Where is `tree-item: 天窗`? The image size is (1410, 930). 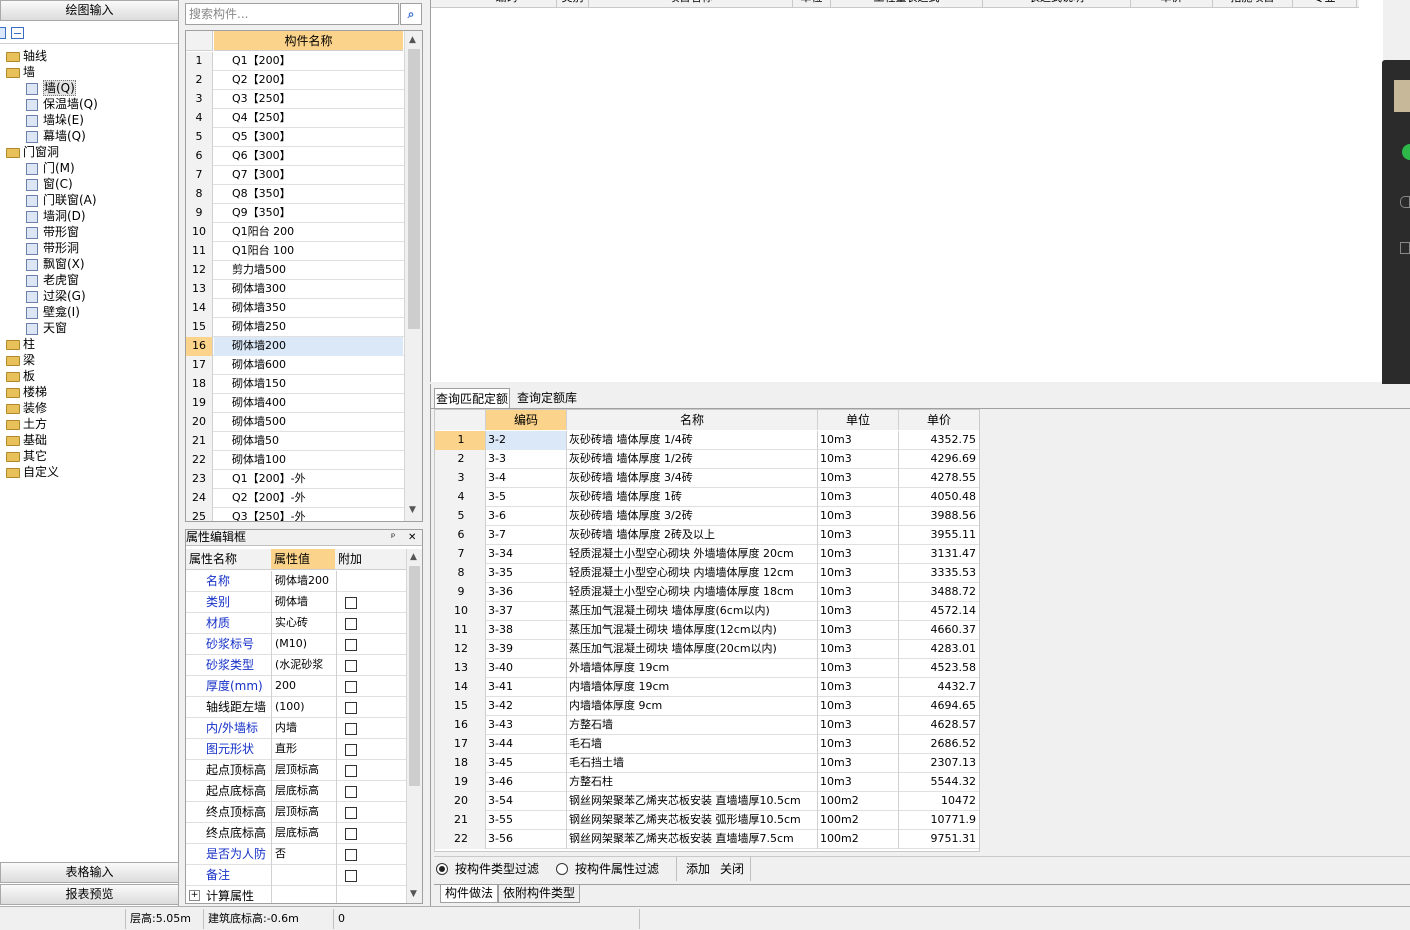
tree-item: 天窗 is located at coordinates (46, 328).